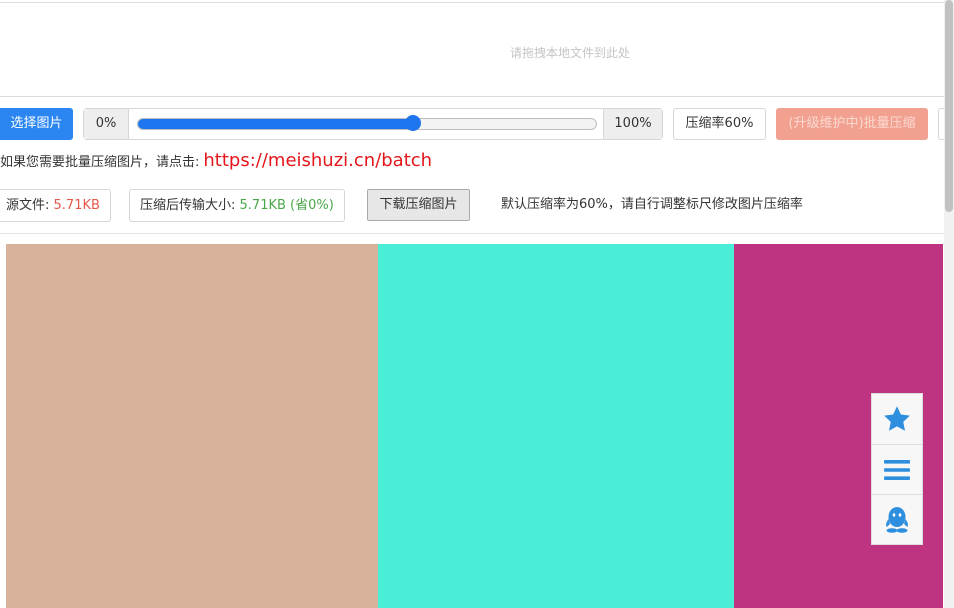  I want to click on divider, so click(472, 233).